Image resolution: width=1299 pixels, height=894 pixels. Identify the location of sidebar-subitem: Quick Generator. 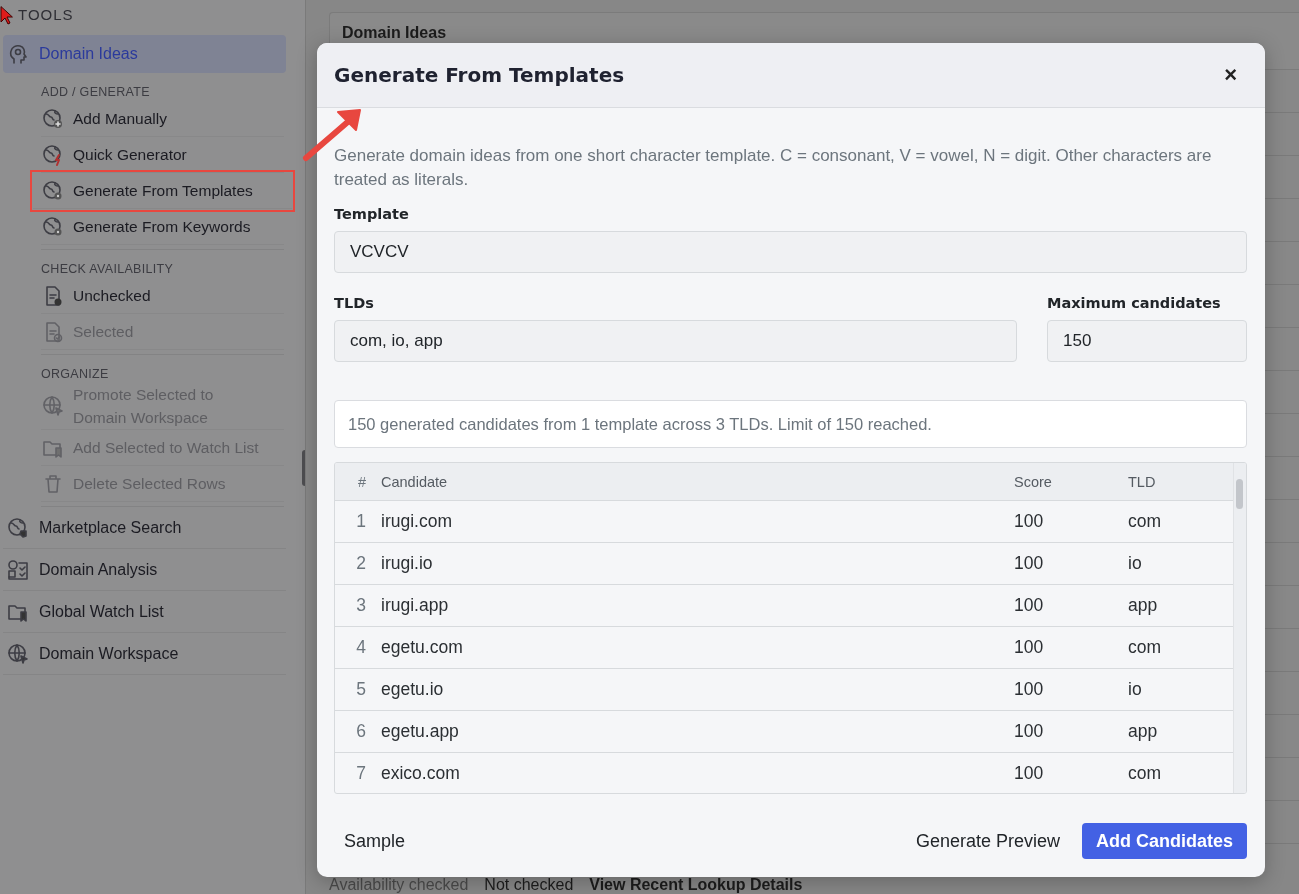
(162, 155).